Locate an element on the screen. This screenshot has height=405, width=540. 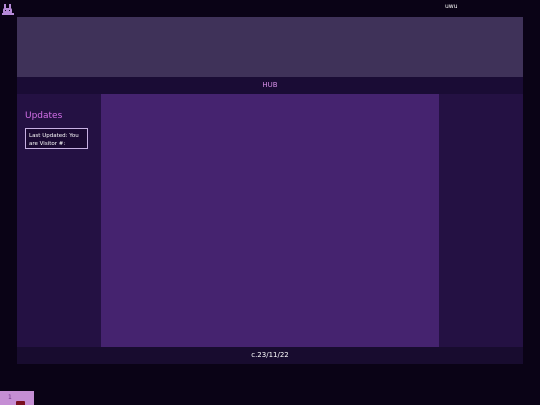
chat-widget-button: 1 is located at coordinates (17, 398).